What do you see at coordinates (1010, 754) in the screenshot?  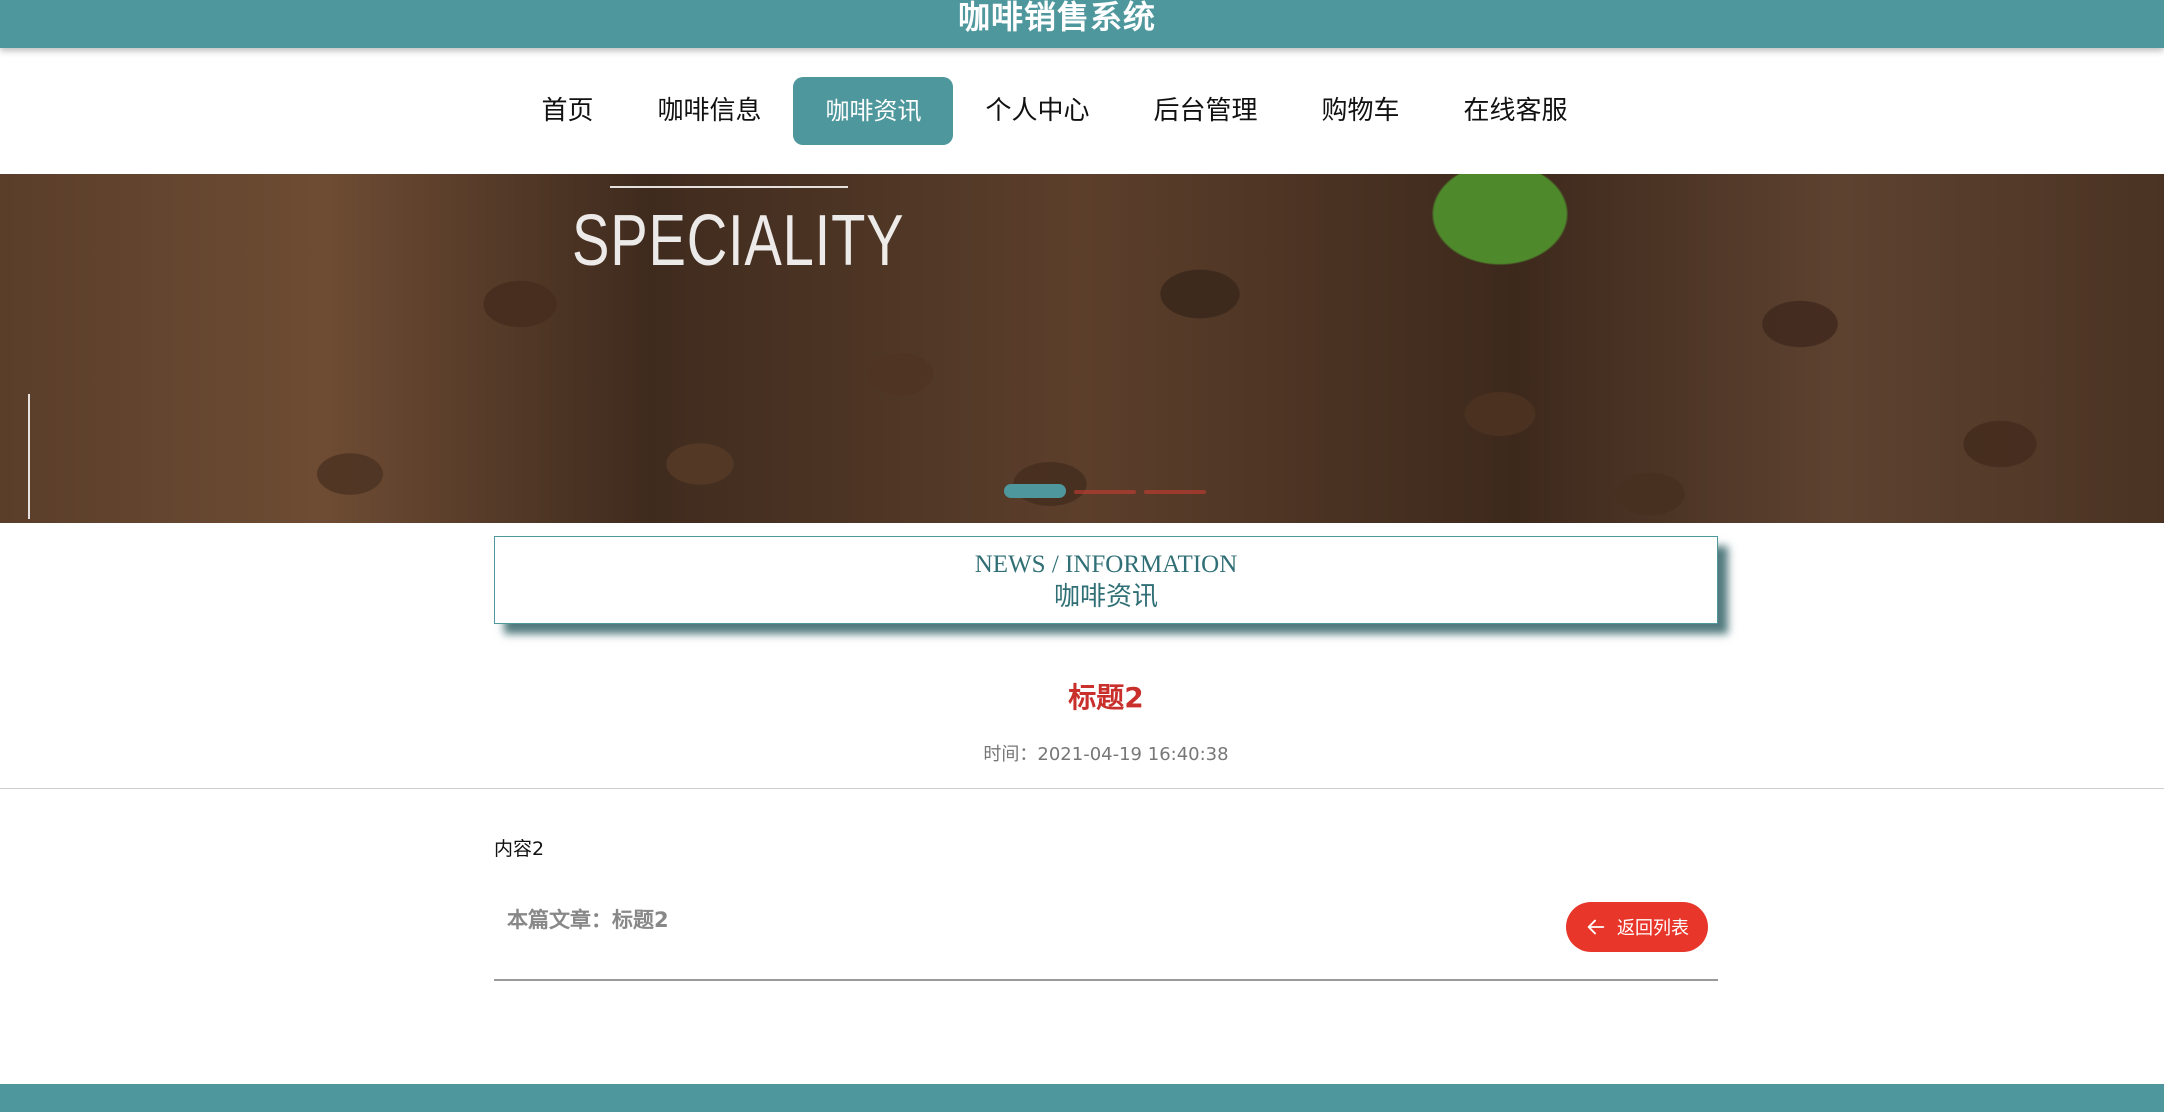 I see `time-label: 时间：` at bounding box center [1010, 754].